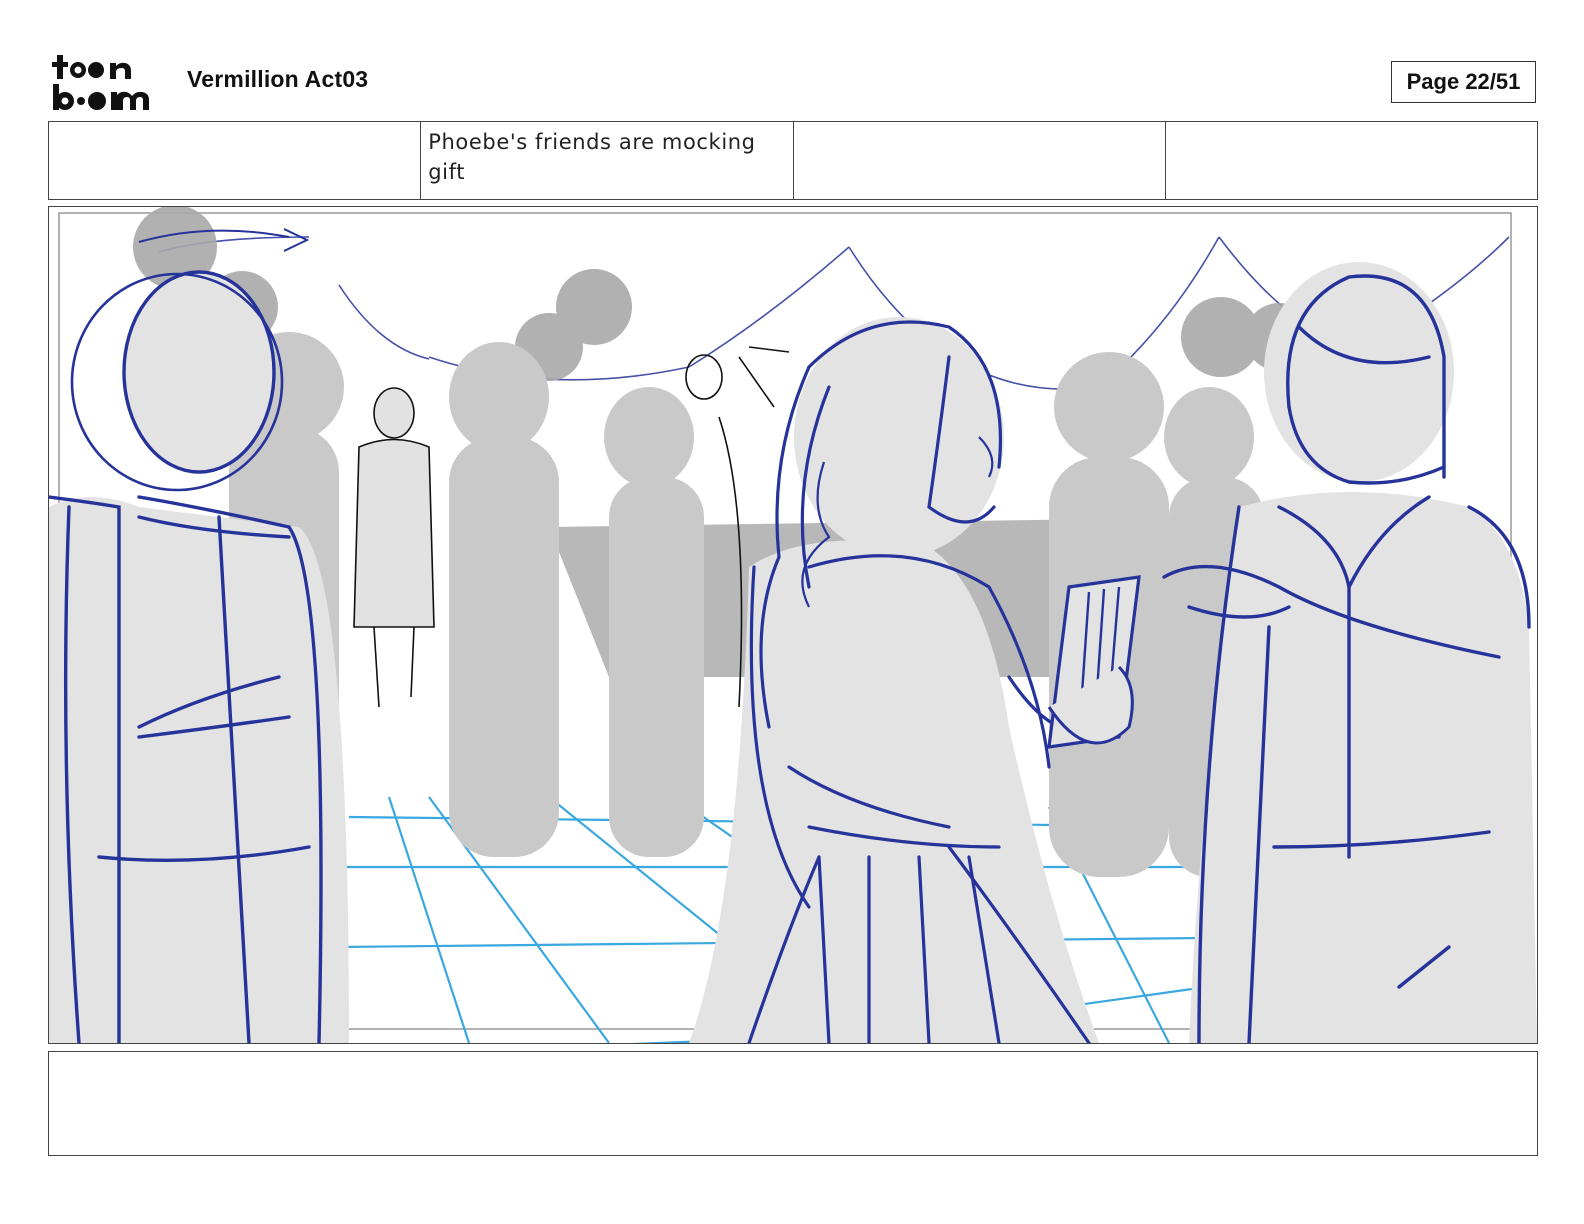 The width and height of the screenshot is (1584, 1224). What do you see at coordinates (278, 79) in the screenshot?
I see `project-title: Vermillion Act03` at bounding box center [278, 79].